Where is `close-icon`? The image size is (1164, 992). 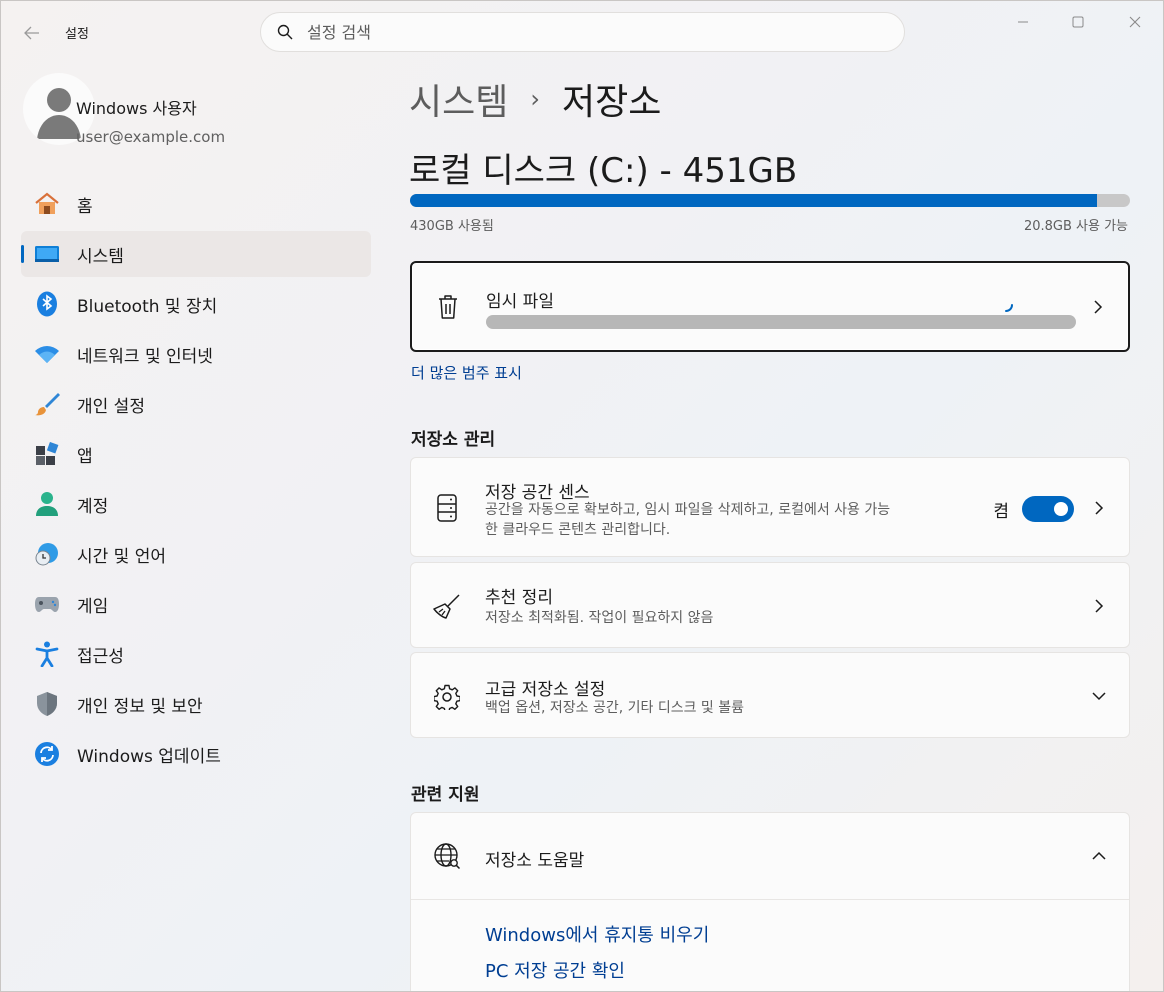 close-icon is located at coordinates (1135, 22).